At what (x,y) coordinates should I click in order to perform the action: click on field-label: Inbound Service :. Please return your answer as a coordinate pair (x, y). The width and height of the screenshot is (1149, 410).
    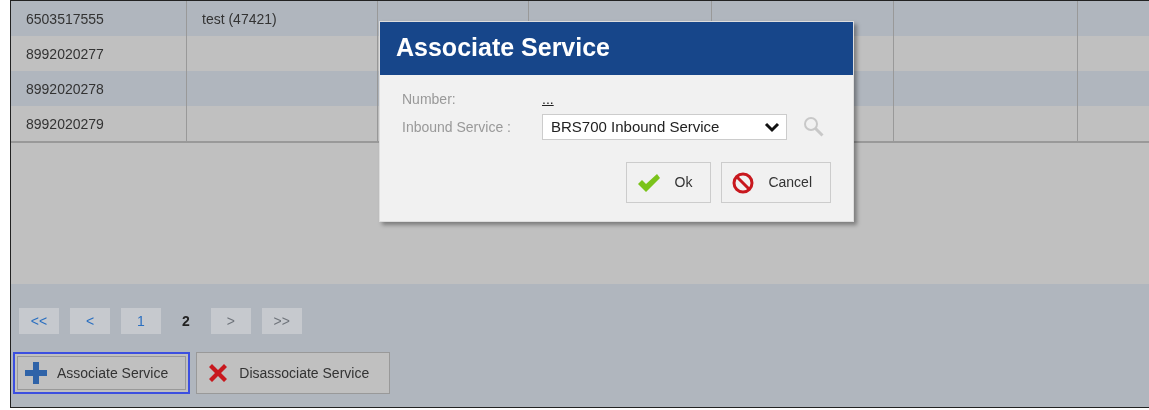
    Looking at the image, I should click on (457, 127).